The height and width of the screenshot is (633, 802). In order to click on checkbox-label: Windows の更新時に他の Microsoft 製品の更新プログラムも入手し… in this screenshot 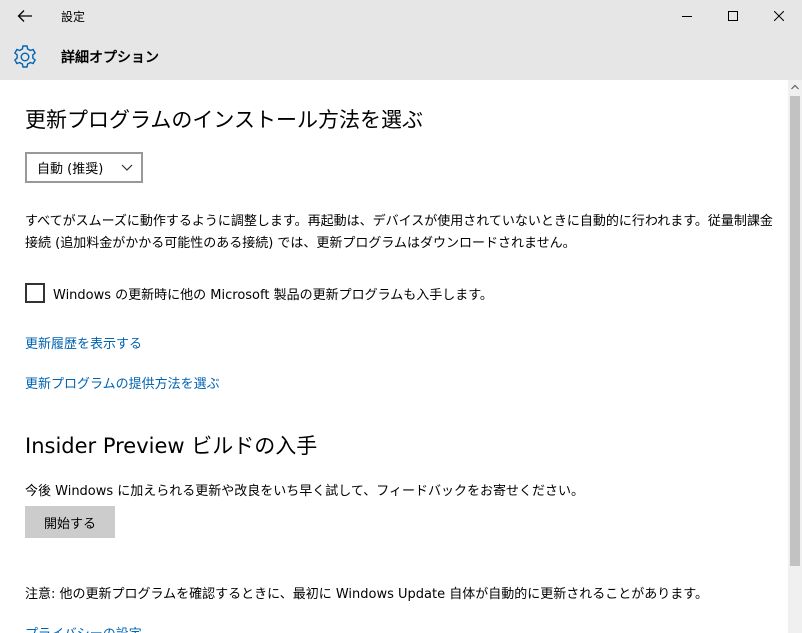, I will do `click(273, 295)`.